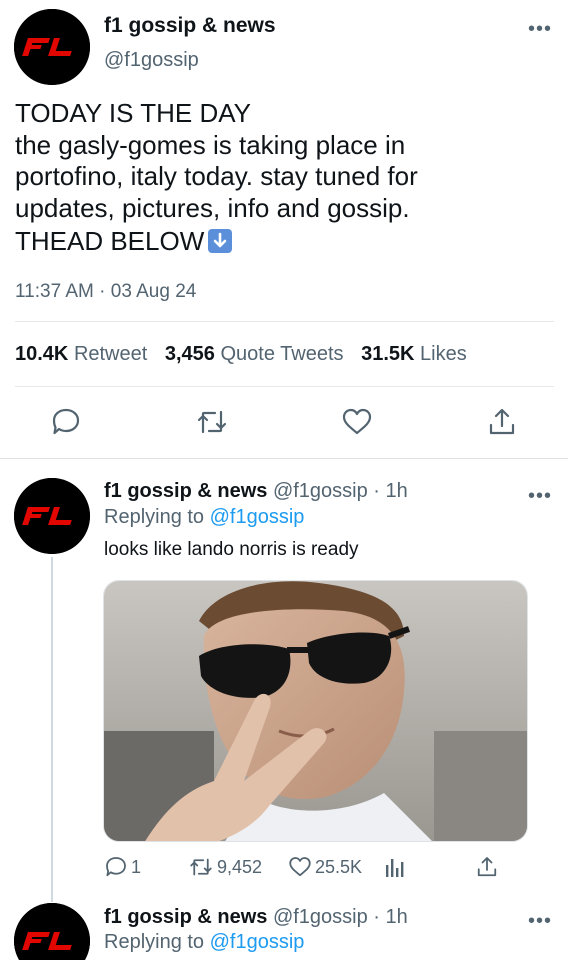 This screenshot has height=960, width=568. What do you see at coordinates (133, 113) in the screenshot?
I see `tweet-text-line: TODAY IS THE DAY` at bounding box center [133, 113].